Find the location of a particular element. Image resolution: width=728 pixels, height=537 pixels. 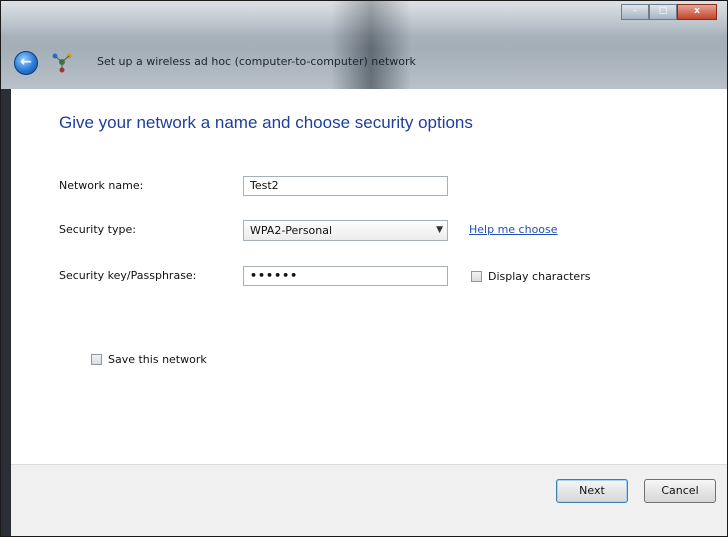

security-key-input: •••••• is located at coordinates (345, 276).